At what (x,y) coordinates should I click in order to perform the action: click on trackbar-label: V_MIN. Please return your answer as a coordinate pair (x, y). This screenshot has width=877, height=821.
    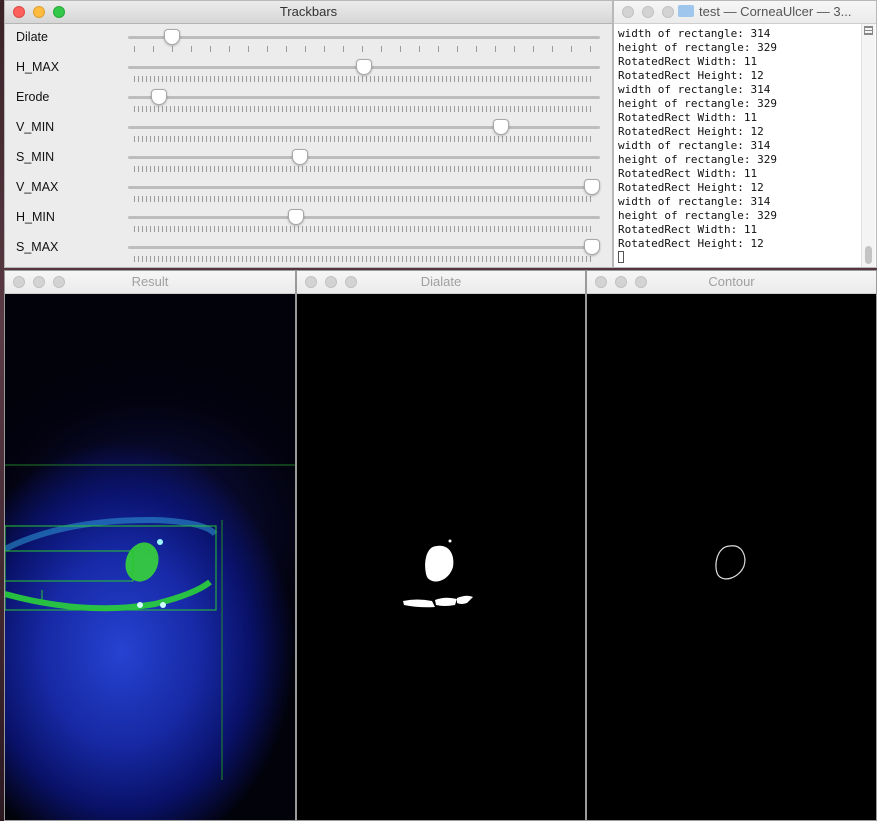
    Looking at the image, I should click on (35, 127).